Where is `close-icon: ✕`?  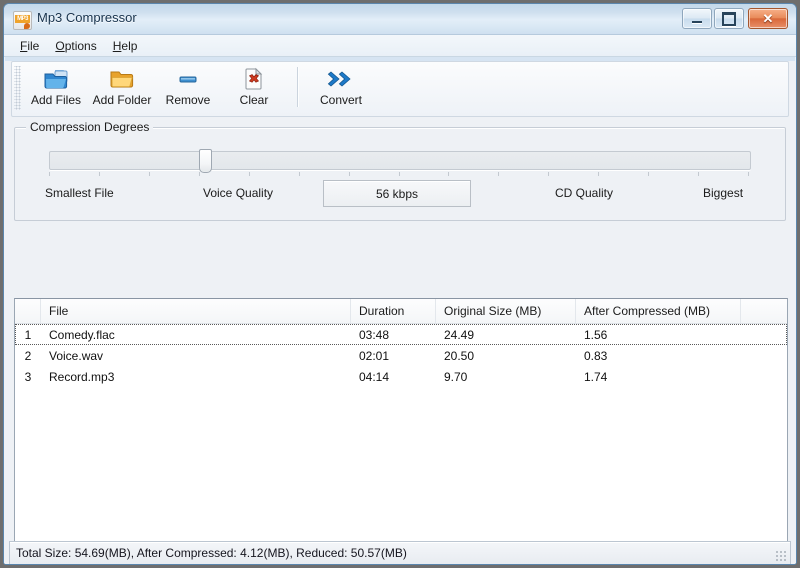 close-icon: ✕ is located at coordinates (768, 18).